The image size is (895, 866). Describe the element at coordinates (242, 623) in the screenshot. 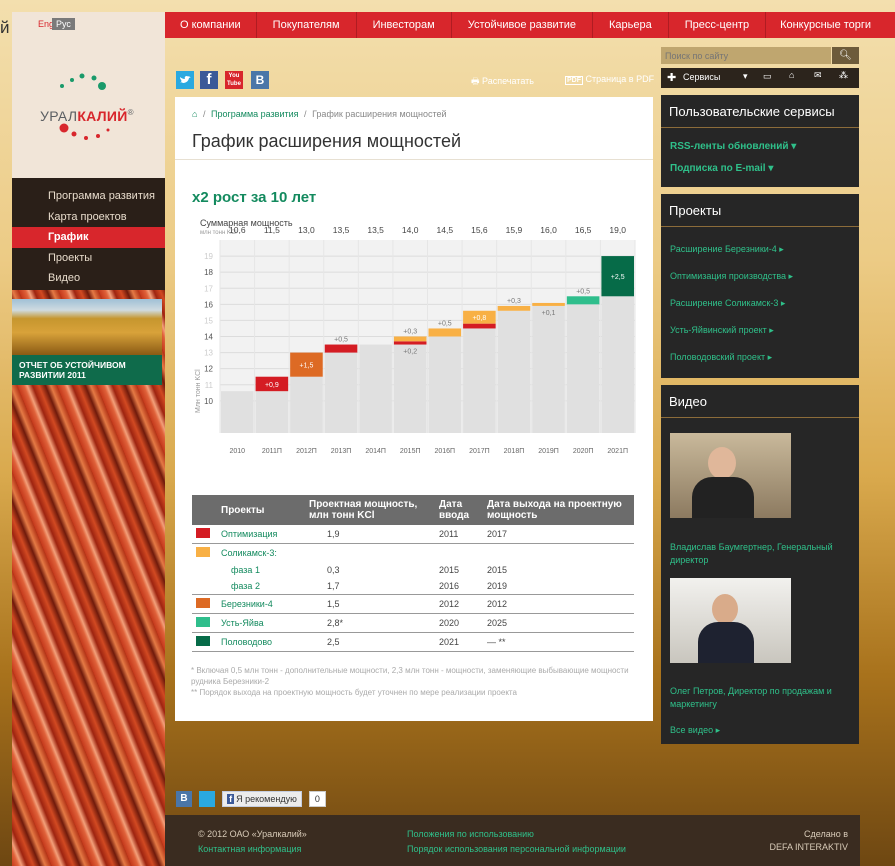

I see `project-name: Усть-Яйва` at that location.